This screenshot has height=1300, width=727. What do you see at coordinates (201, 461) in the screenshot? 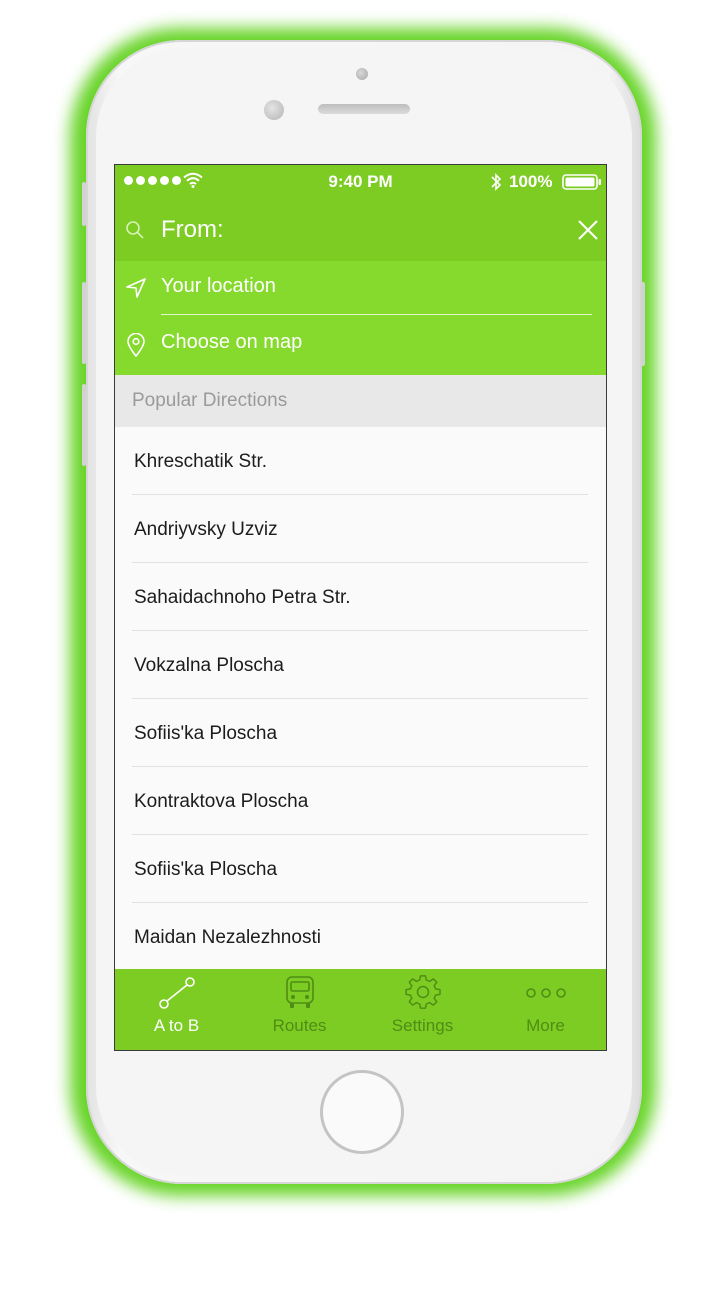
I see `direction-label: Khreschatik Str.` at bounding box center [201, 461].